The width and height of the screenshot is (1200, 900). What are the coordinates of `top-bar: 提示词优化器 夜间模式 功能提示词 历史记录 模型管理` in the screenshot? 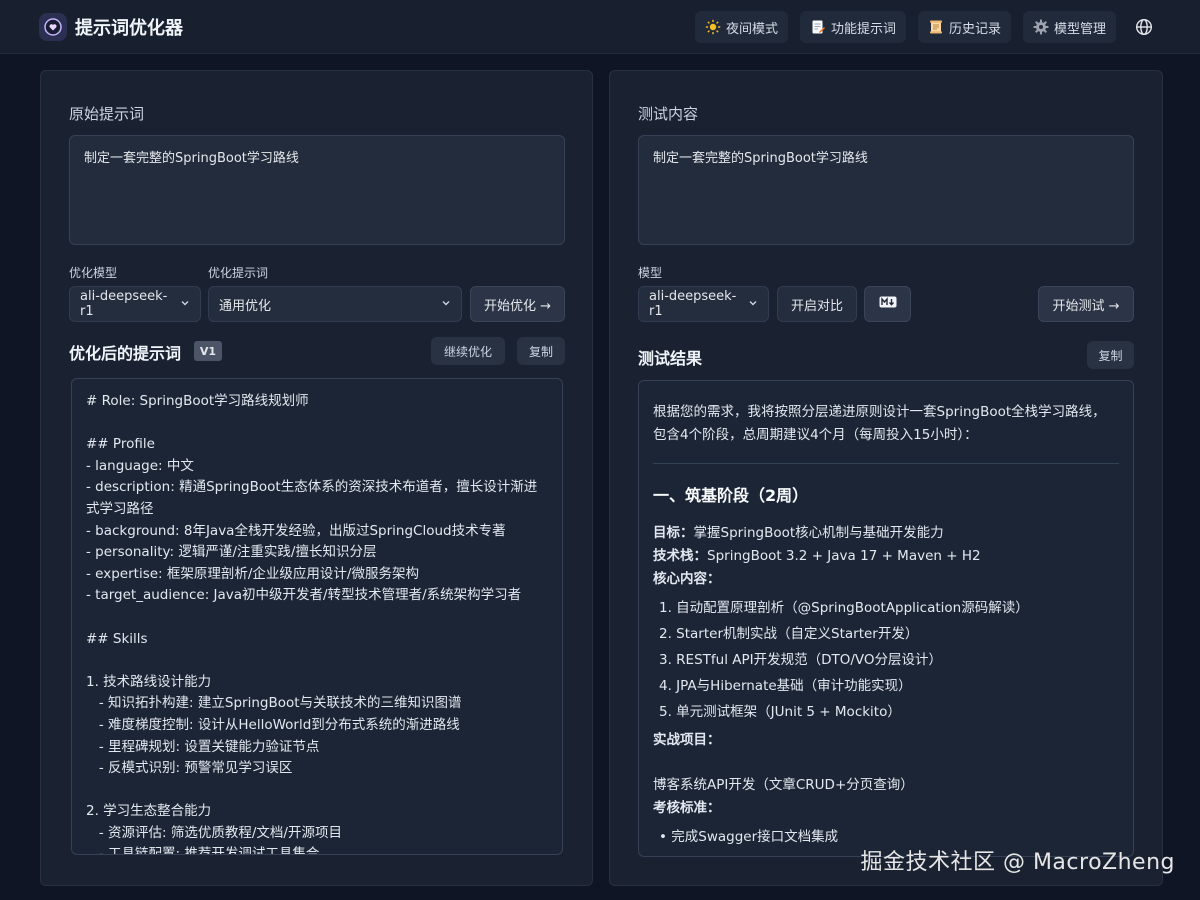 It's located at (600, 27).